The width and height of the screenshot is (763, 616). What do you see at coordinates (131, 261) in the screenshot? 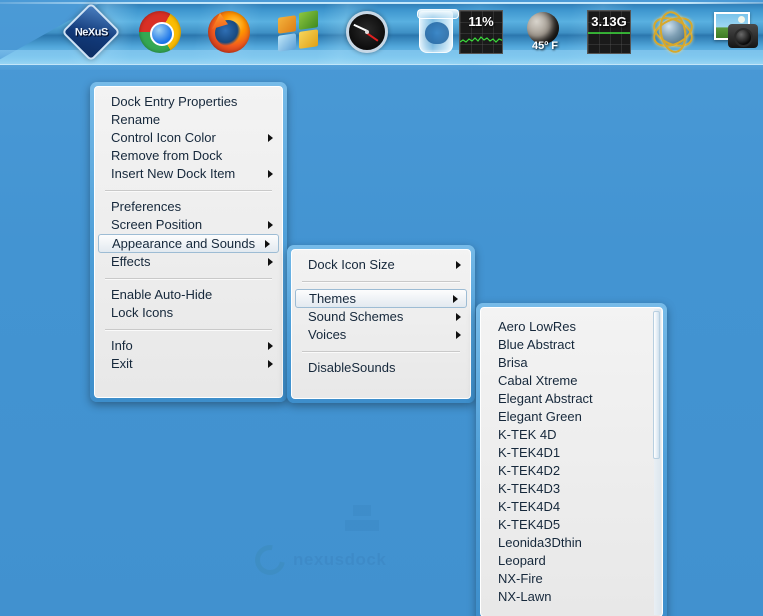
I see `menu-item-label: Effects` at bounding box center [131, 261].